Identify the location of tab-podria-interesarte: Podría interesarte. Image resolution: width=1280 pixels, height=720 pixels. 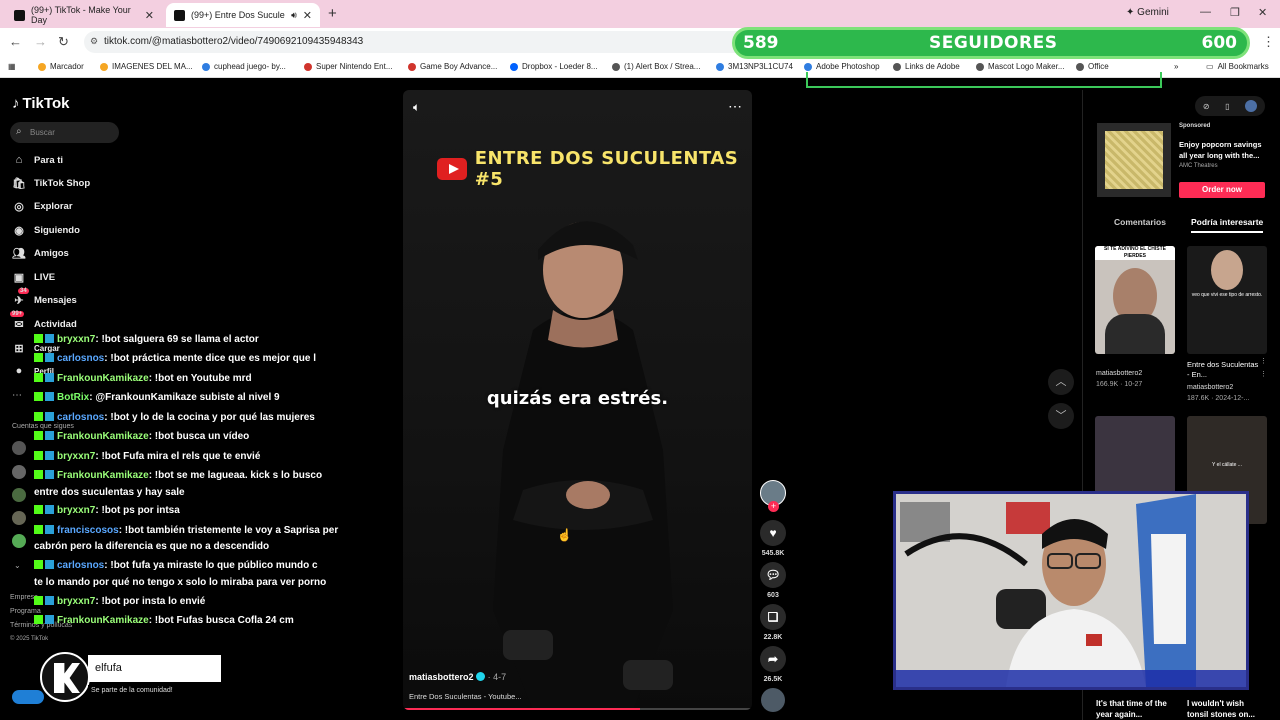
(1227, 225).